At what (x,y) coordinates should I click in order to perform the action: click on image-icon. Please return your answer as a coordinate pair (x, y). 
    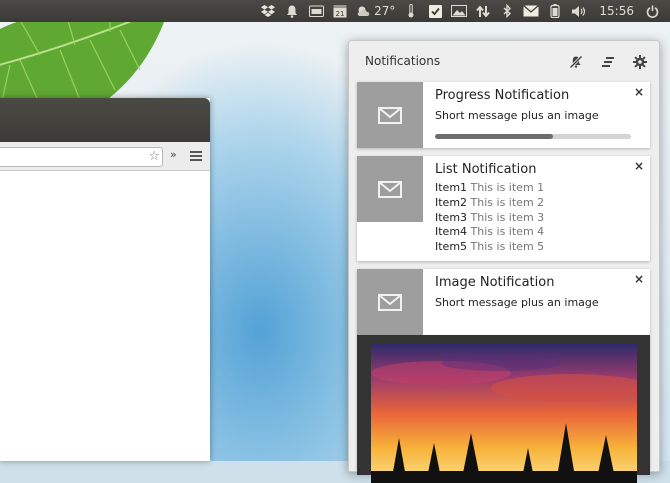
    Looking at the image, I should click on (459, 11).